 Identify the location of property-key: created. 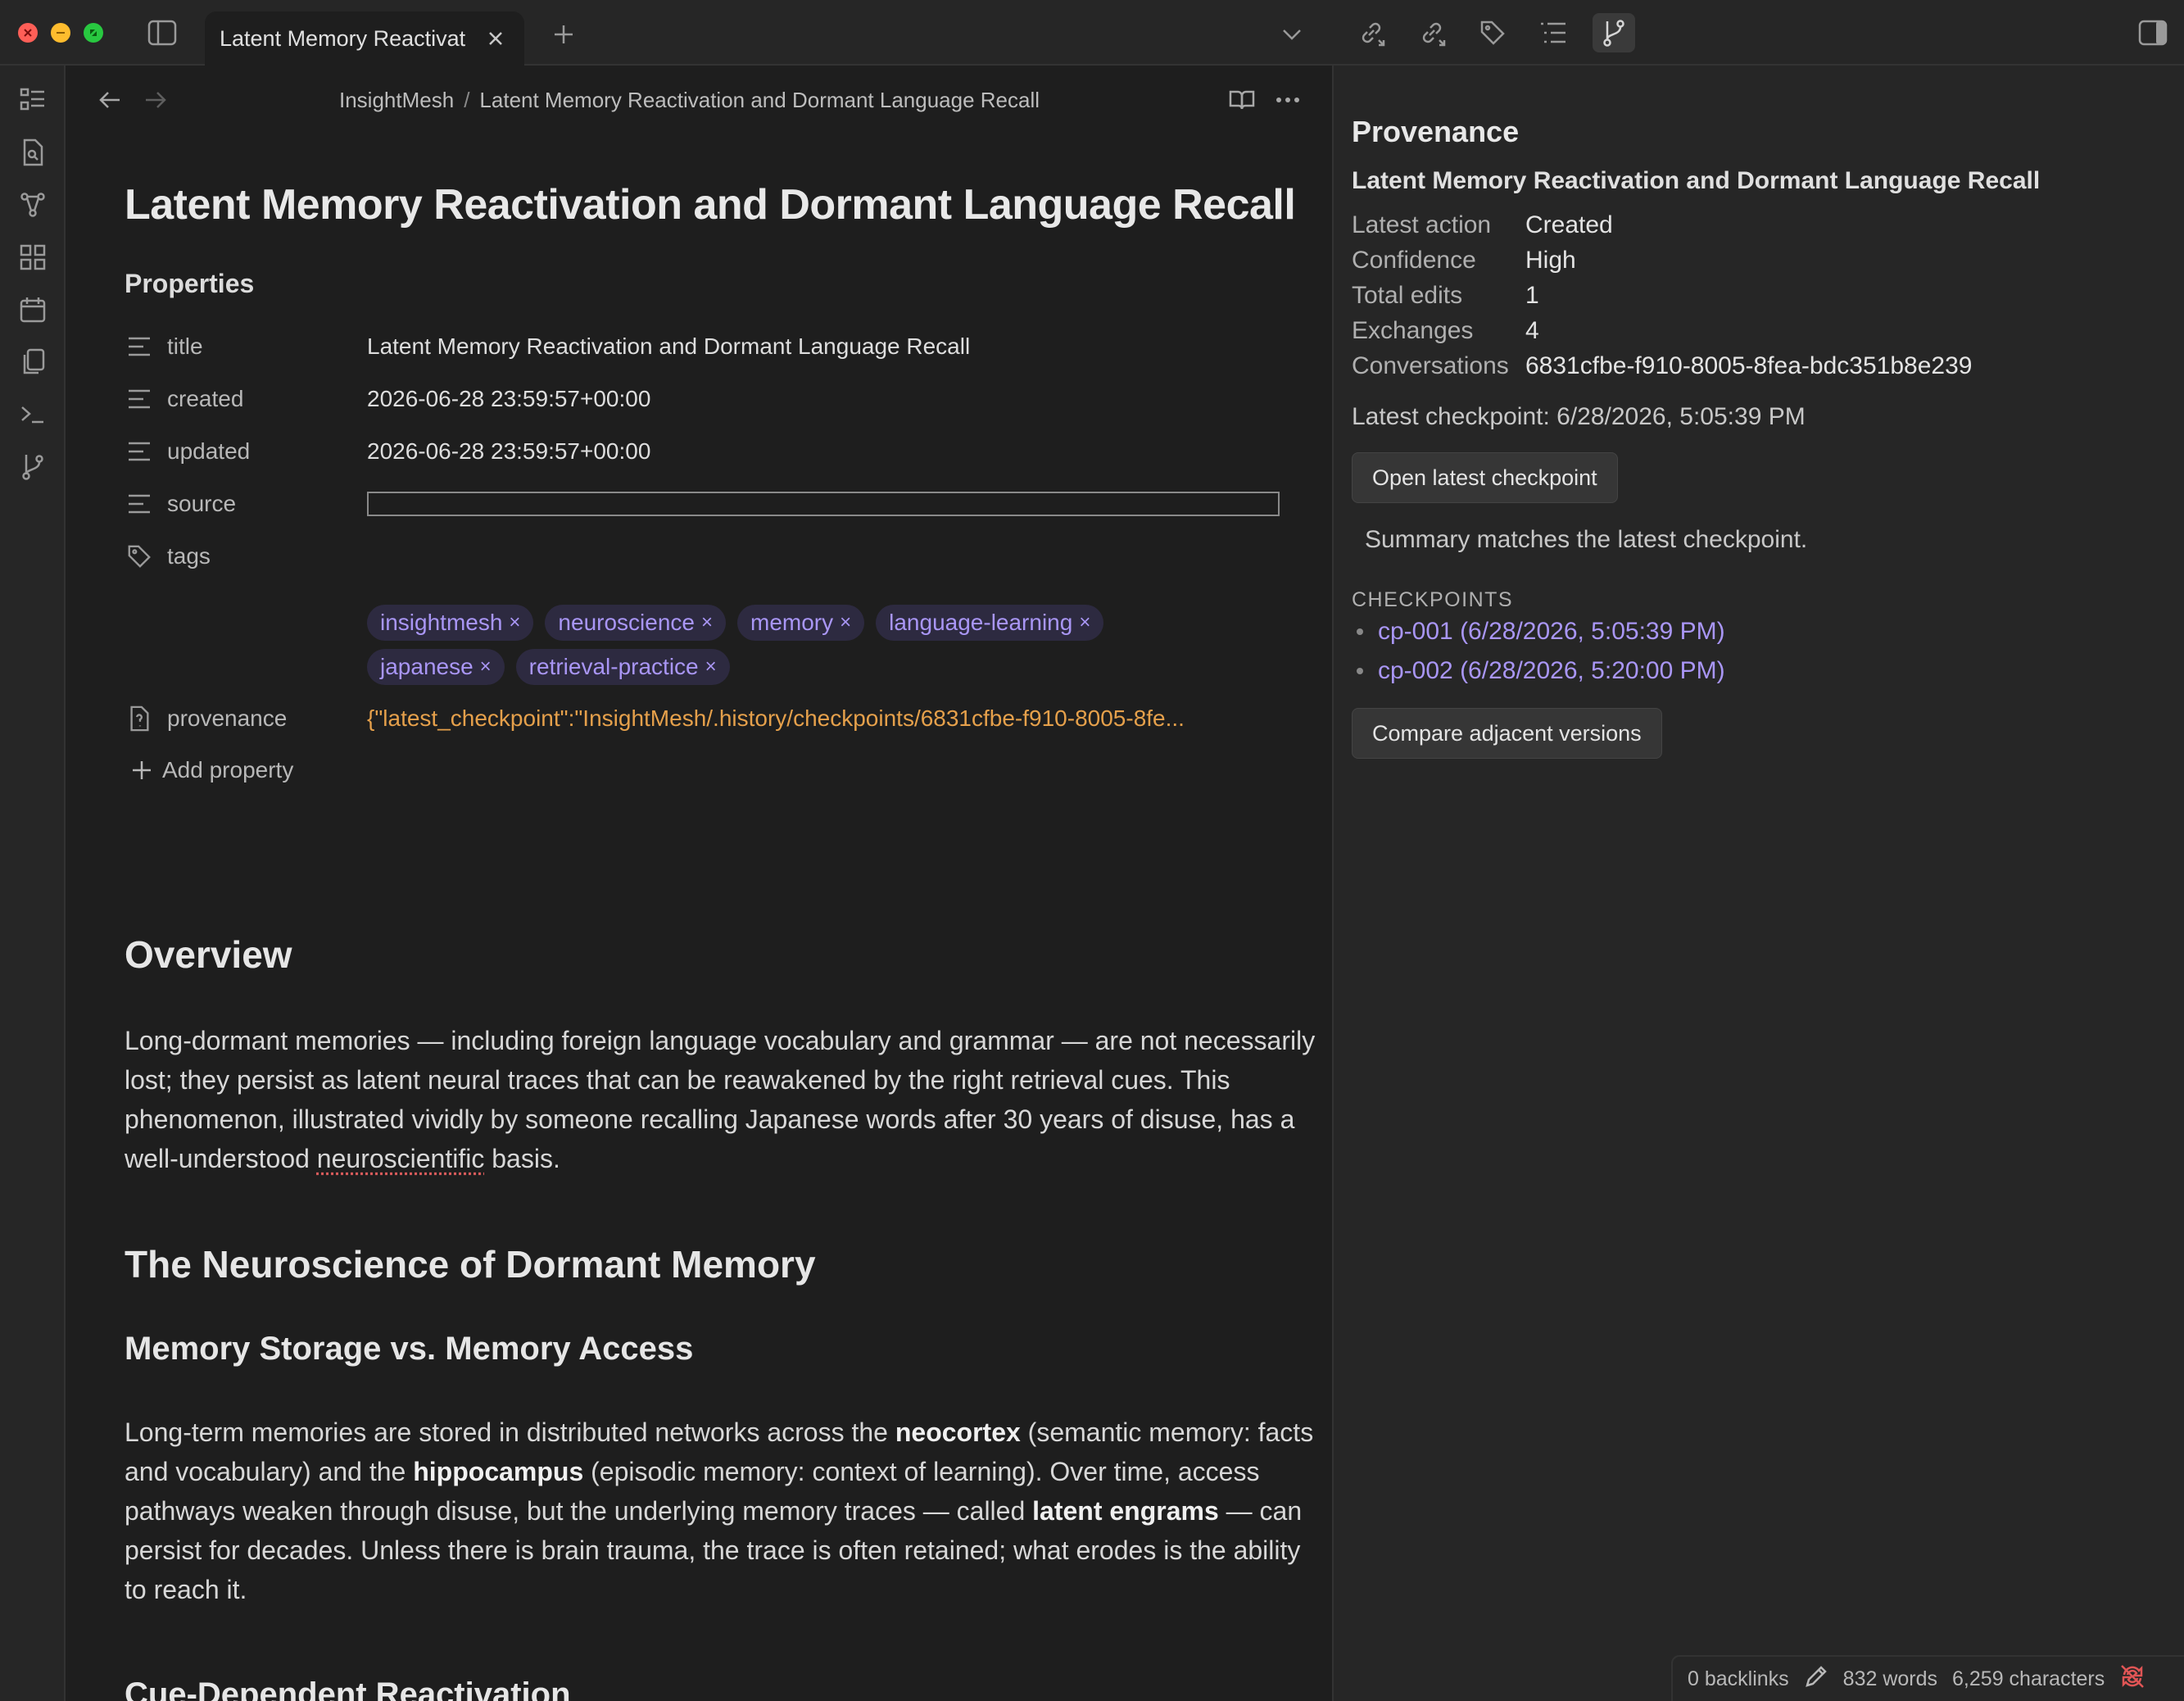
(206, 398).